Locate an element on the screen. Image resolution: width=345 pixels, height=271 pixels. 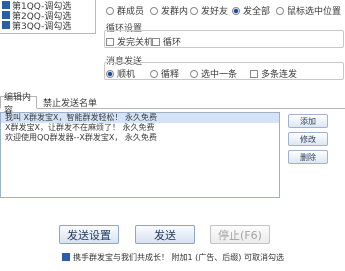
radio-option-in-group: 发群内 is located at coordinates (169, 10).